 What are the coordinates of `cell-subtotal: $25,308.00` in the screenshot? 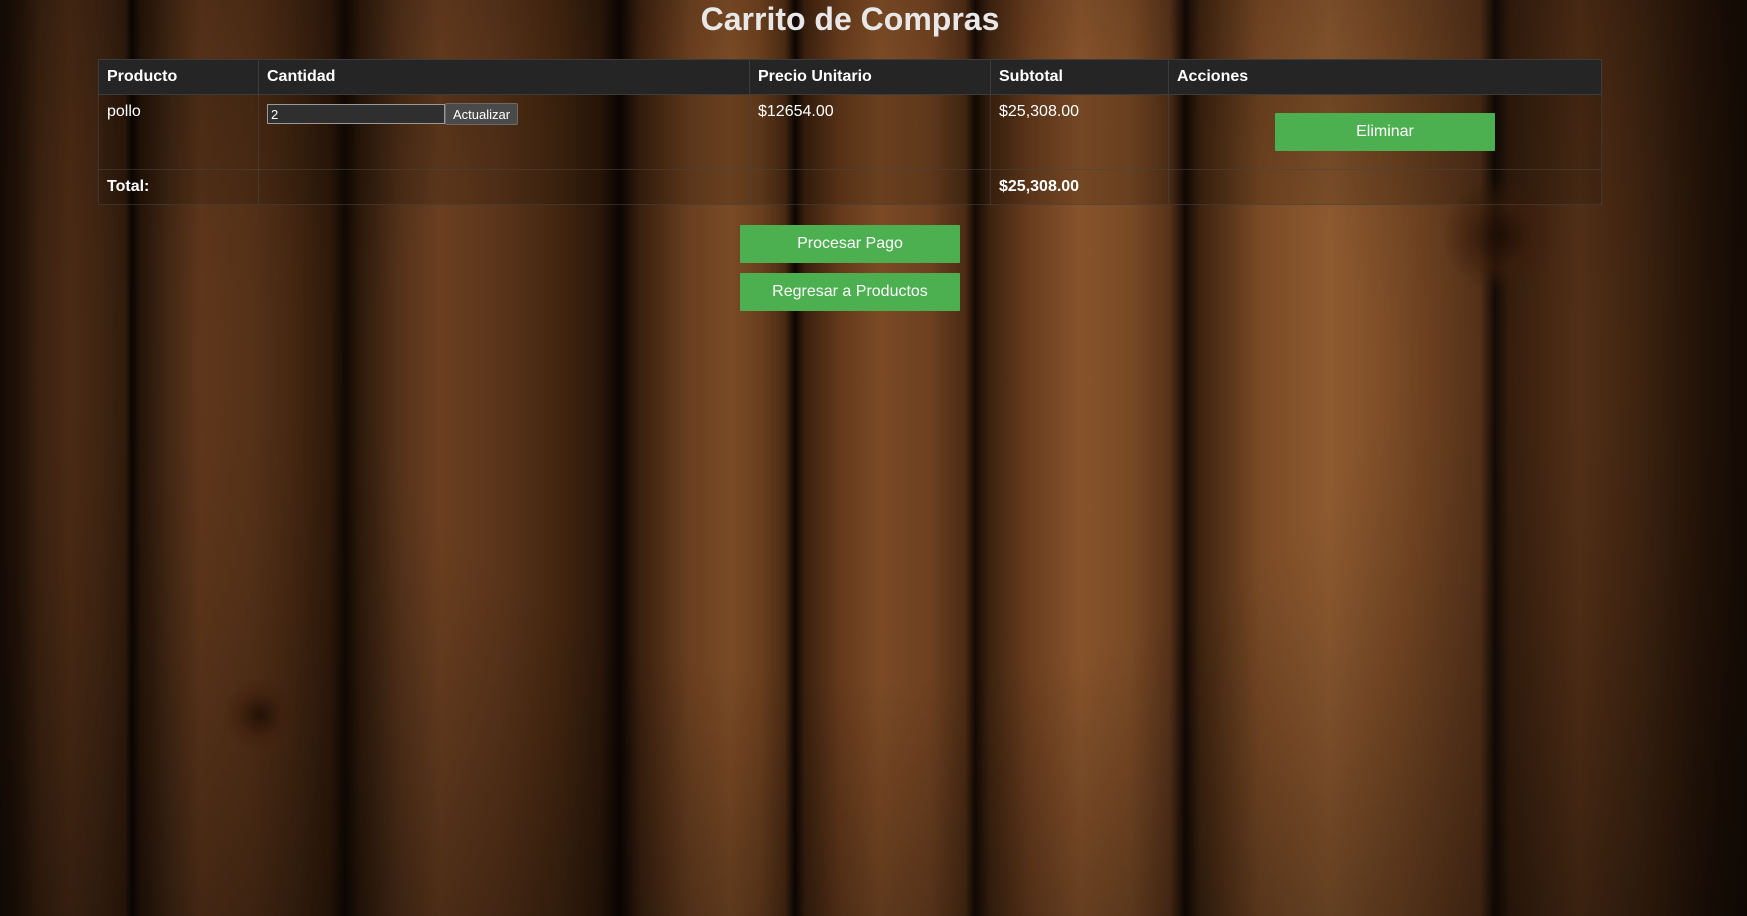 It's located at (1079, 132).